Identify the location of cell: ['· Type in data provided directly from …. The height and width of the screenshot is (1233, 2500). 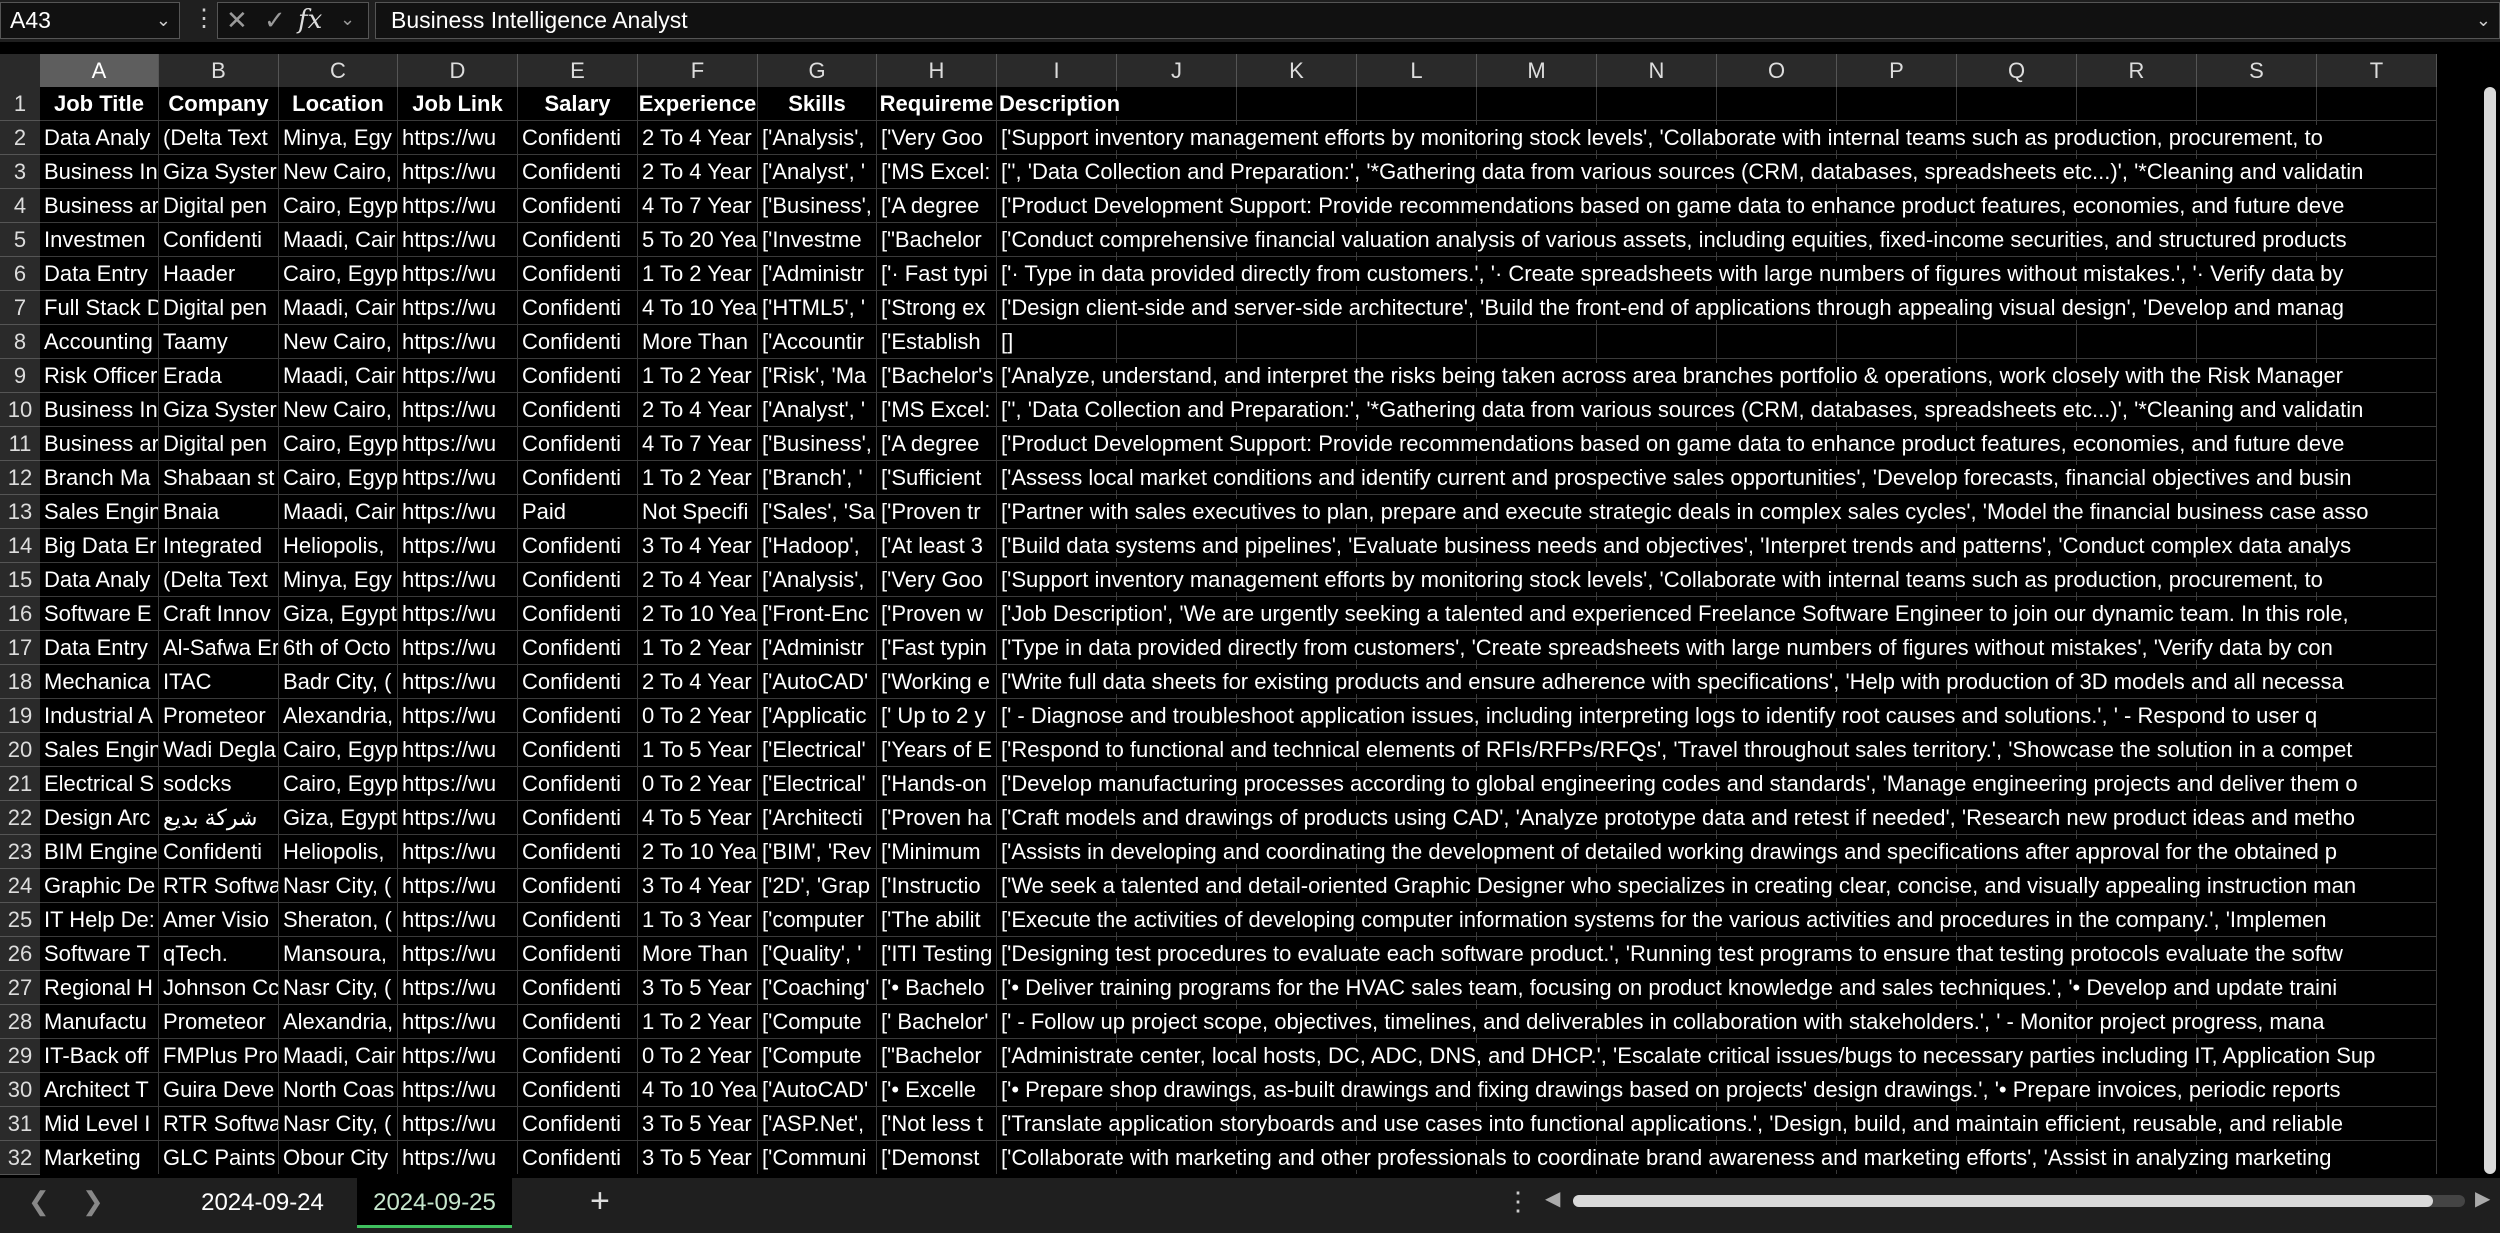
(1670, 274).